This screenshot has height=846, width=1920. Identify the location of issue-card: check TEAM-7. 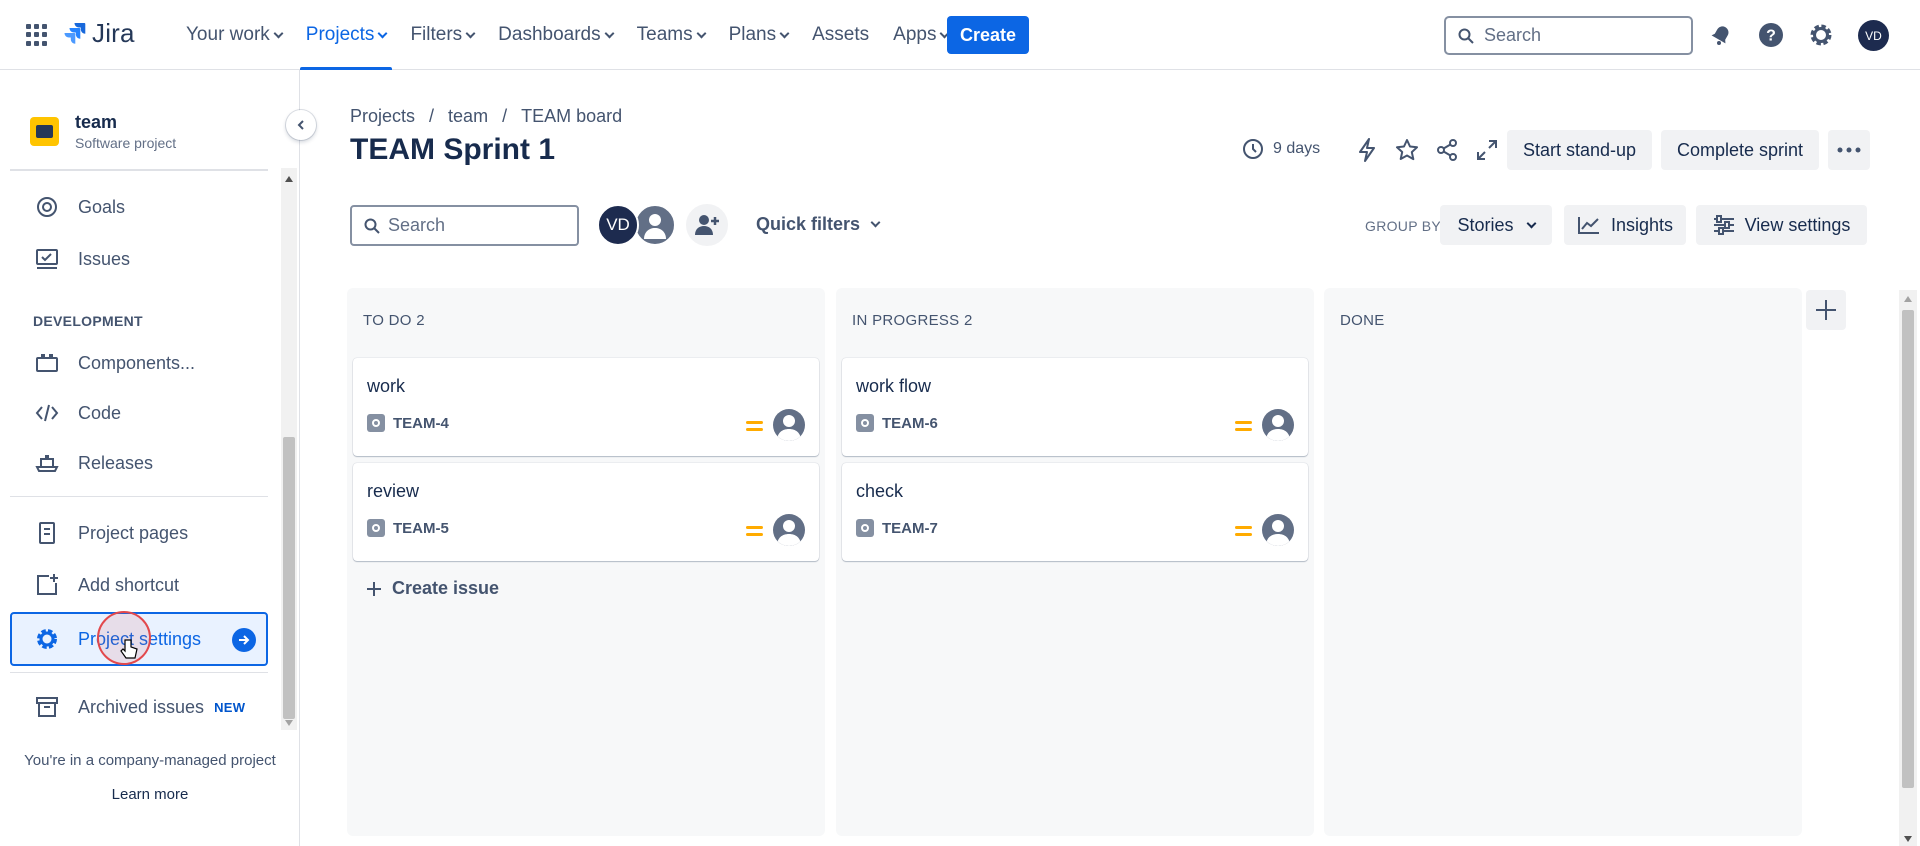
(1075, 512).